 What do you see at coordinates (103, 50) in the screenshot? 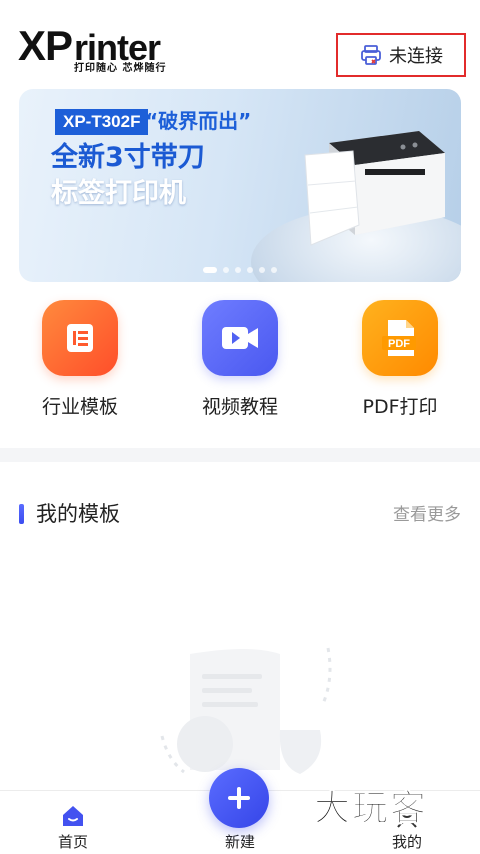
I see `xprinter-logo: XPrinter 打印随心 芯烨随行` at bounding box center [103, 50].